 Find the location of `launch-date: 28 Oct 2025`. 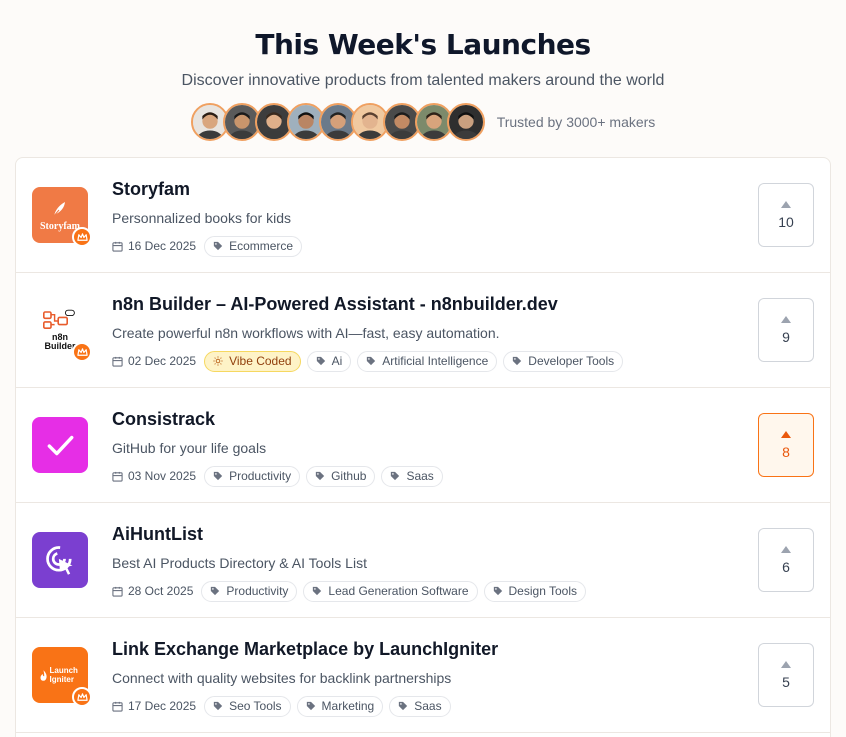

launch-date: 28 Oct 2025 is located at coordinates (152, 591).